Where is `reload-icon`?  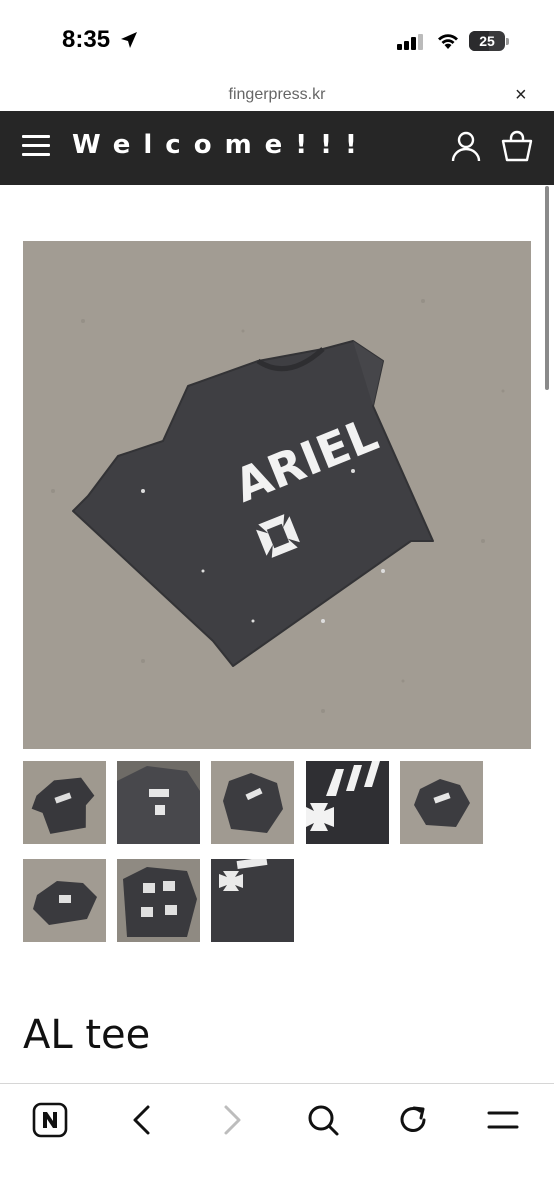 reload-icon is located at coordinates (413, 1120).